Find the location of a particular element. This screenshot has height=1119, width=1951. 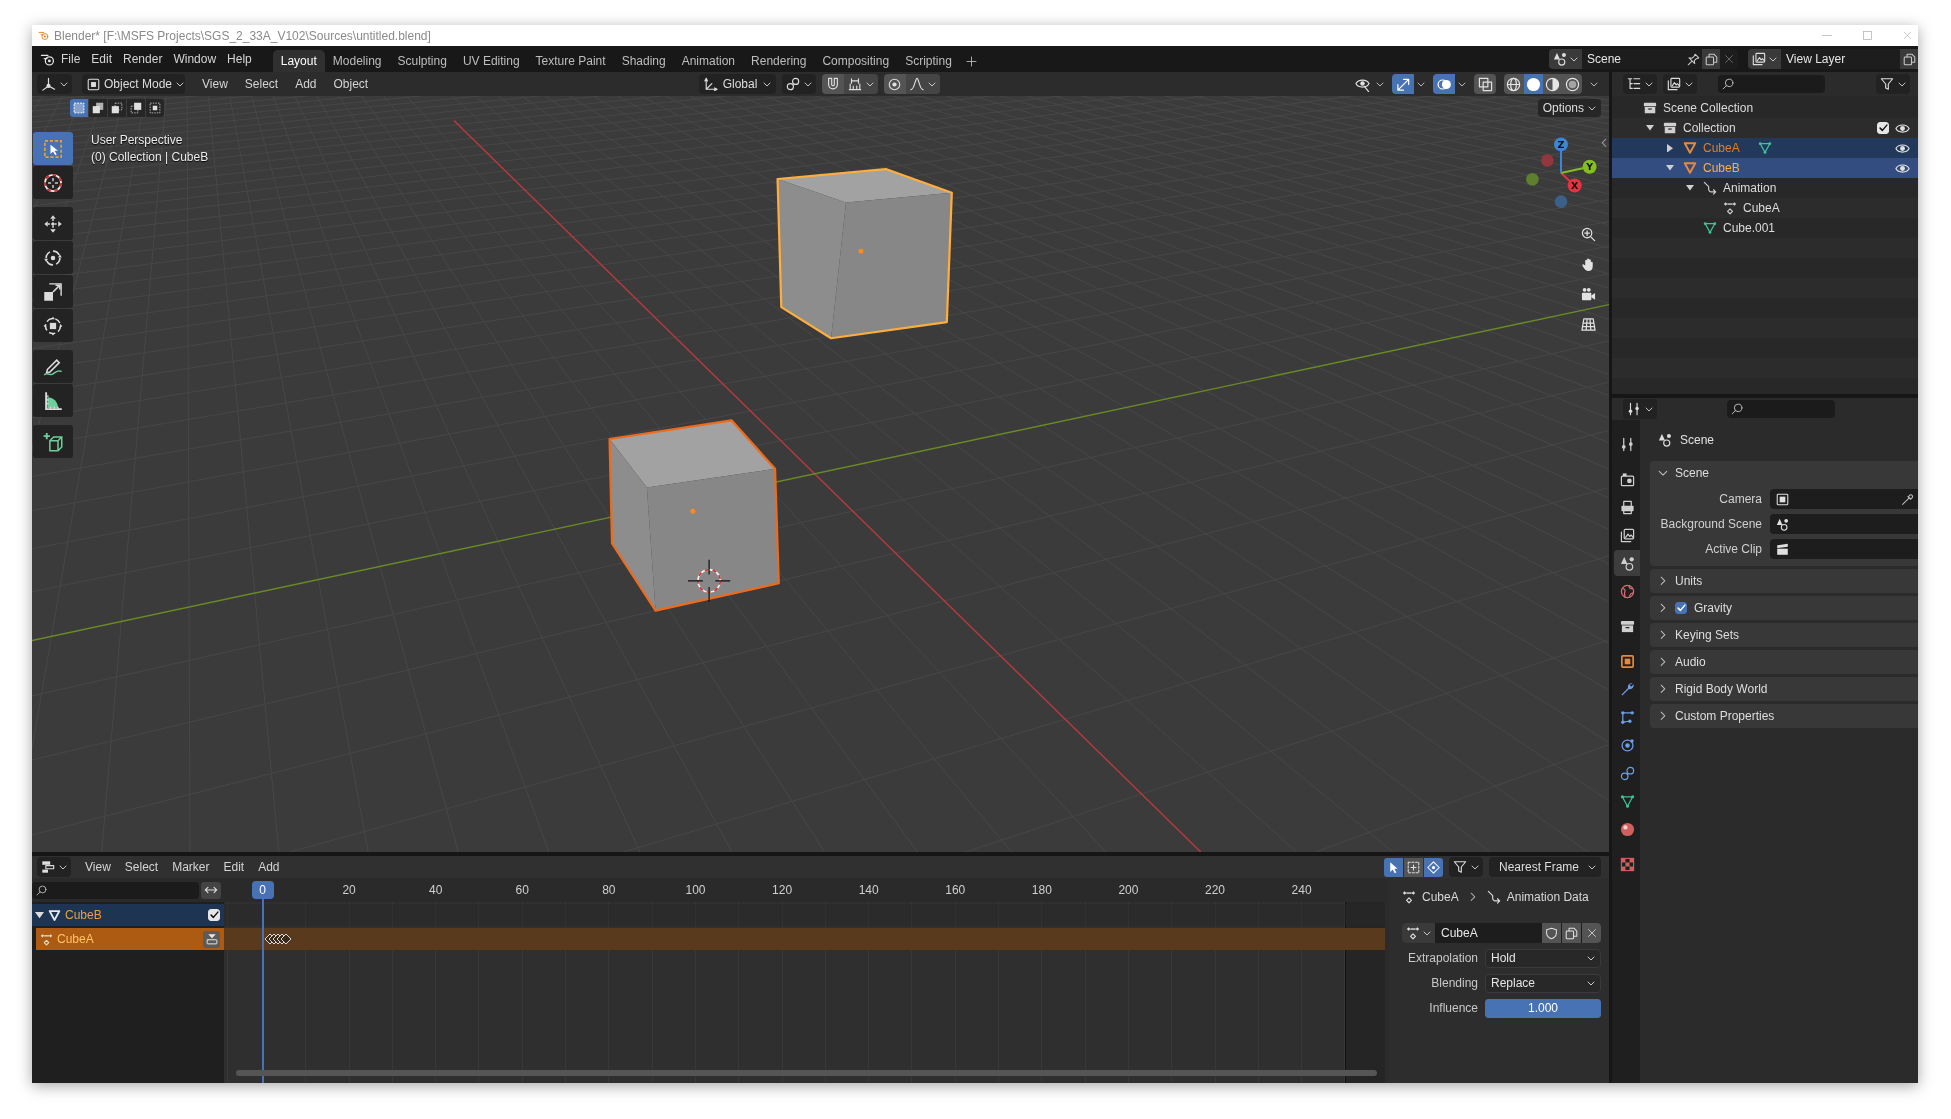

panel-header: Rigid Body World is located at coordinates (1784, 689).